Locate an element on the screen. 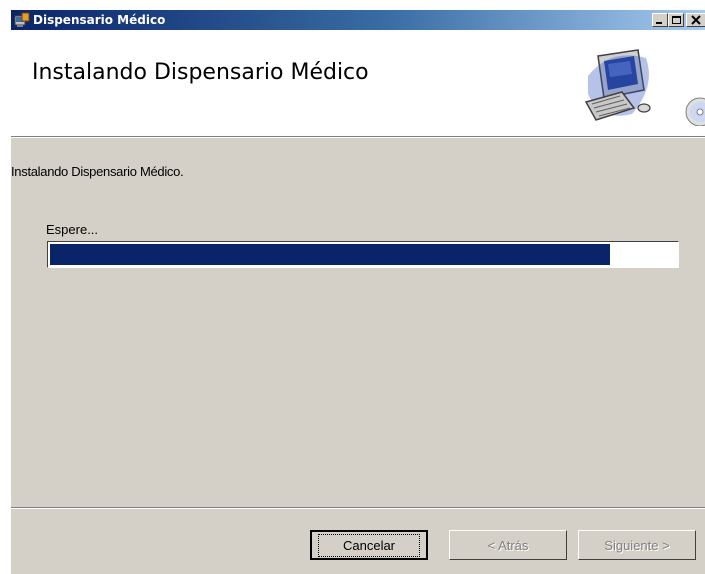 Image resolution: width=705 pixels, height=574 pixels. back-button: < Atrás is located at coordinates (508, 545).